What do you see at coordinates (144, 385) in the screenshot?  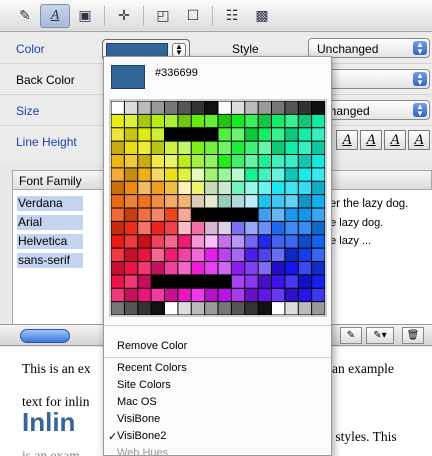 I see `site-colors-item: Site Colors` at bounding box center [144, 385].